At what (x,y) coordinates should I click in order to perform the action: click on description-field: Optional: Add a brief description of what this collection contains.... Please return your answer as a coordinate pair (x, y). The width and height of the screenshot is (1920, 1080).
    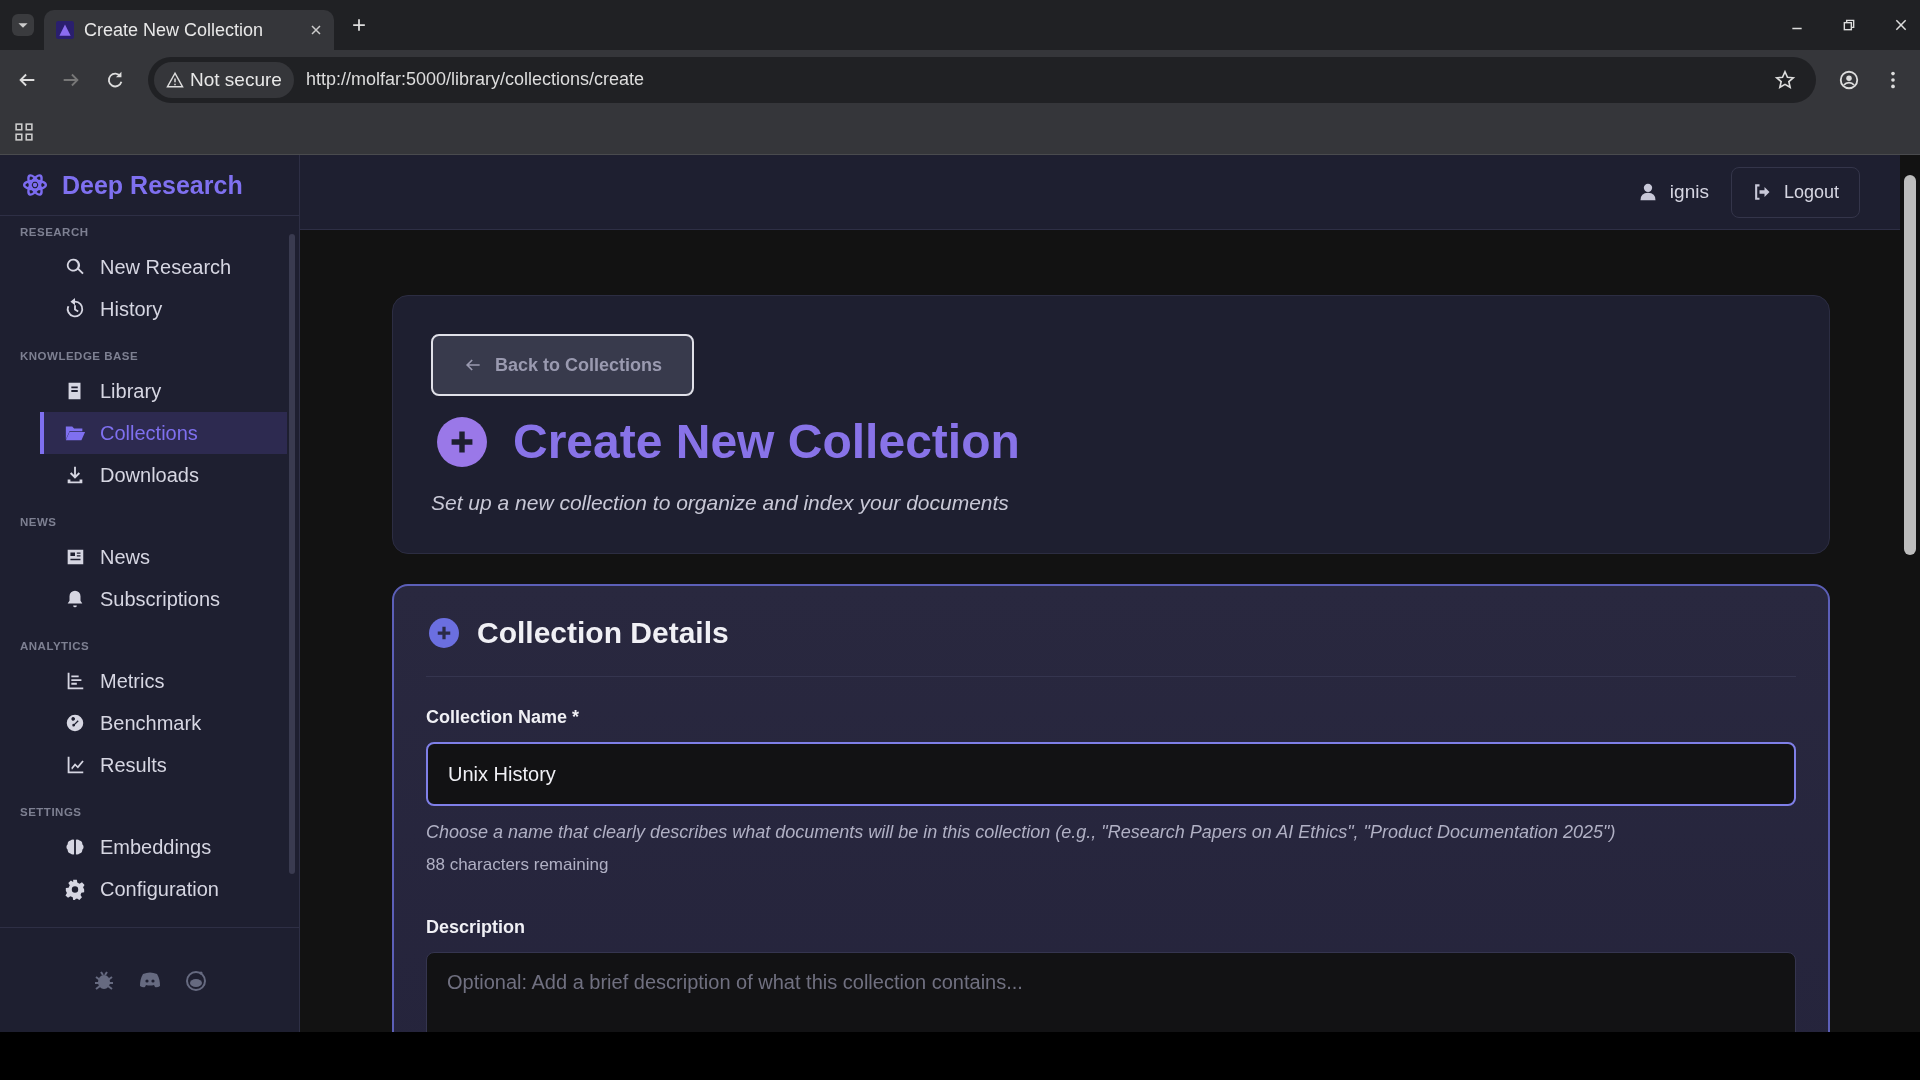
    Looking at the image, I should click on (1111, 992).